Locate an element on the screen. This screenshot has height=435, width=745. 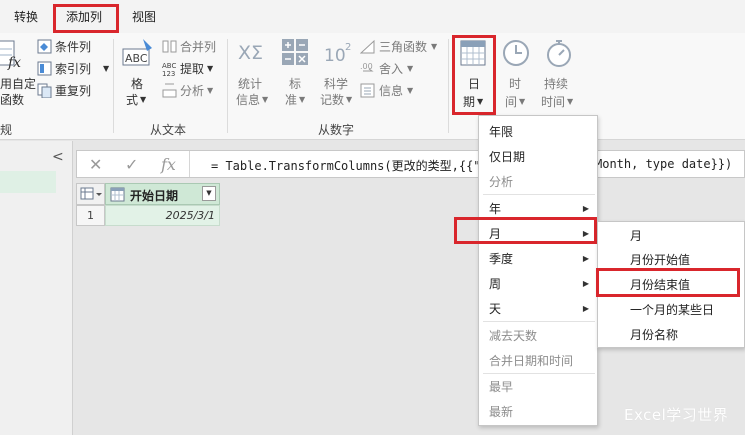
extract-dropdown-icon: ▼ is located at coordinates (210, 69).